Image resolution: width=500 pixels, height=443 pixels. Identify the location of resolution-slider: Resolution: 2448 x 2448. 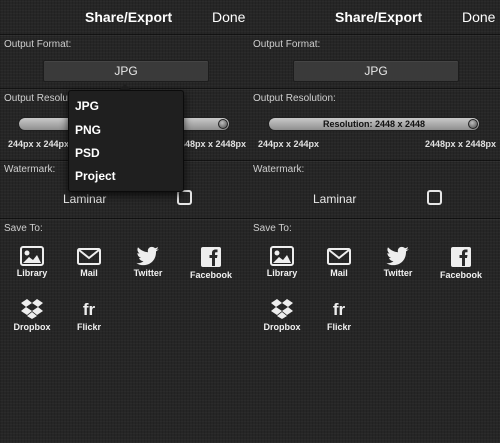
(374, 124).